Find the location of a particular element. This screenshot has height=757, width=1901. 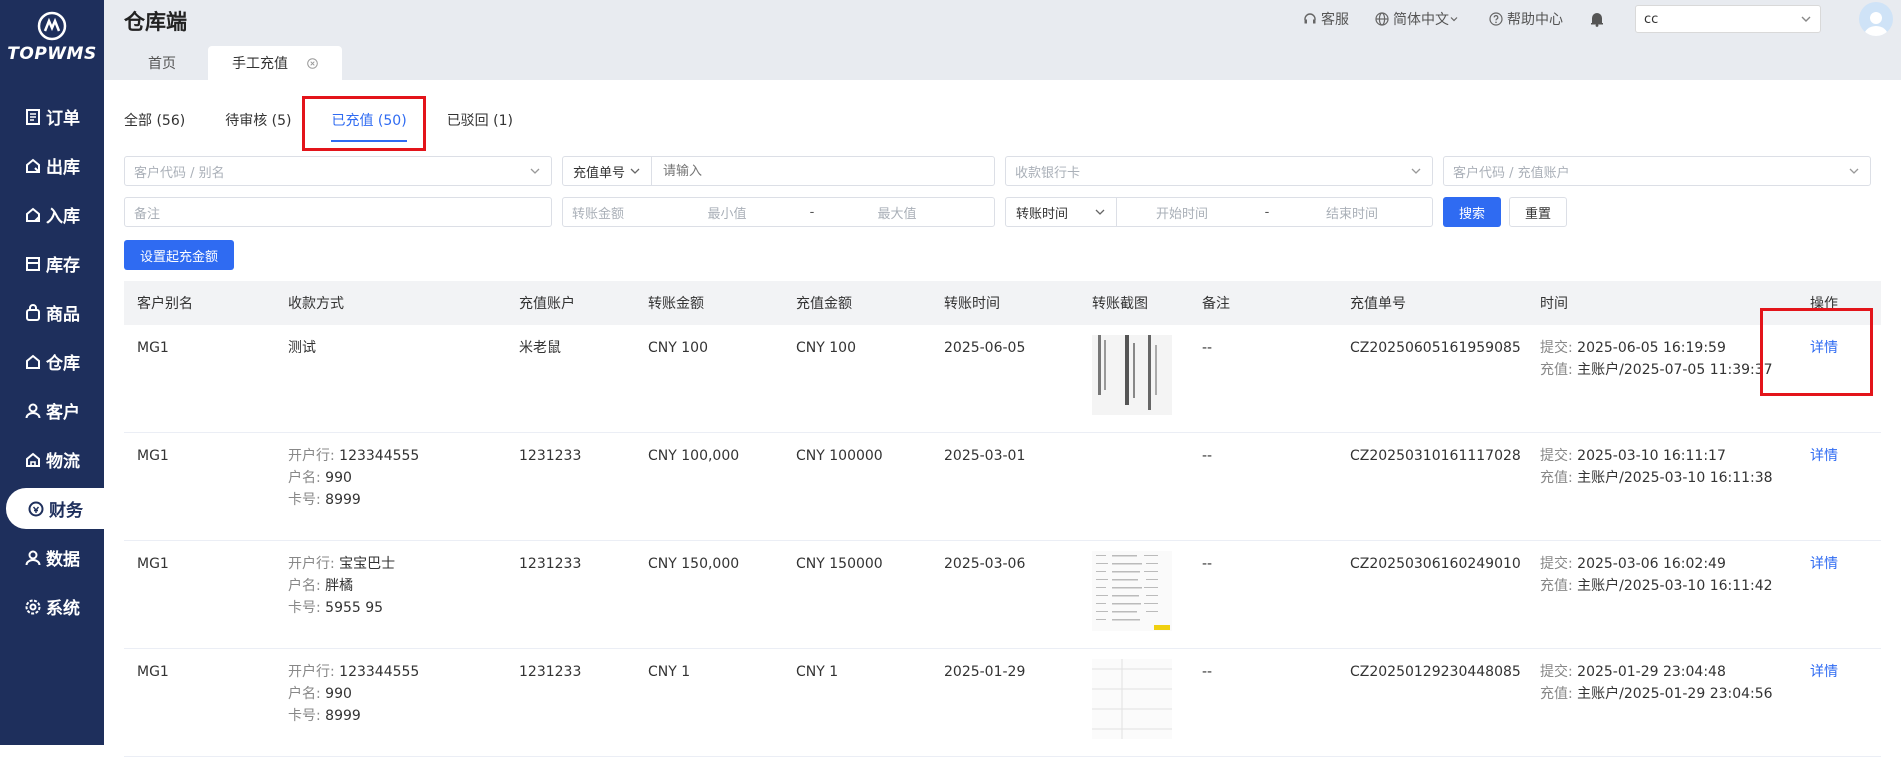

bank-card-select: 收款银行卡 is located at coordinates (1219, 171).